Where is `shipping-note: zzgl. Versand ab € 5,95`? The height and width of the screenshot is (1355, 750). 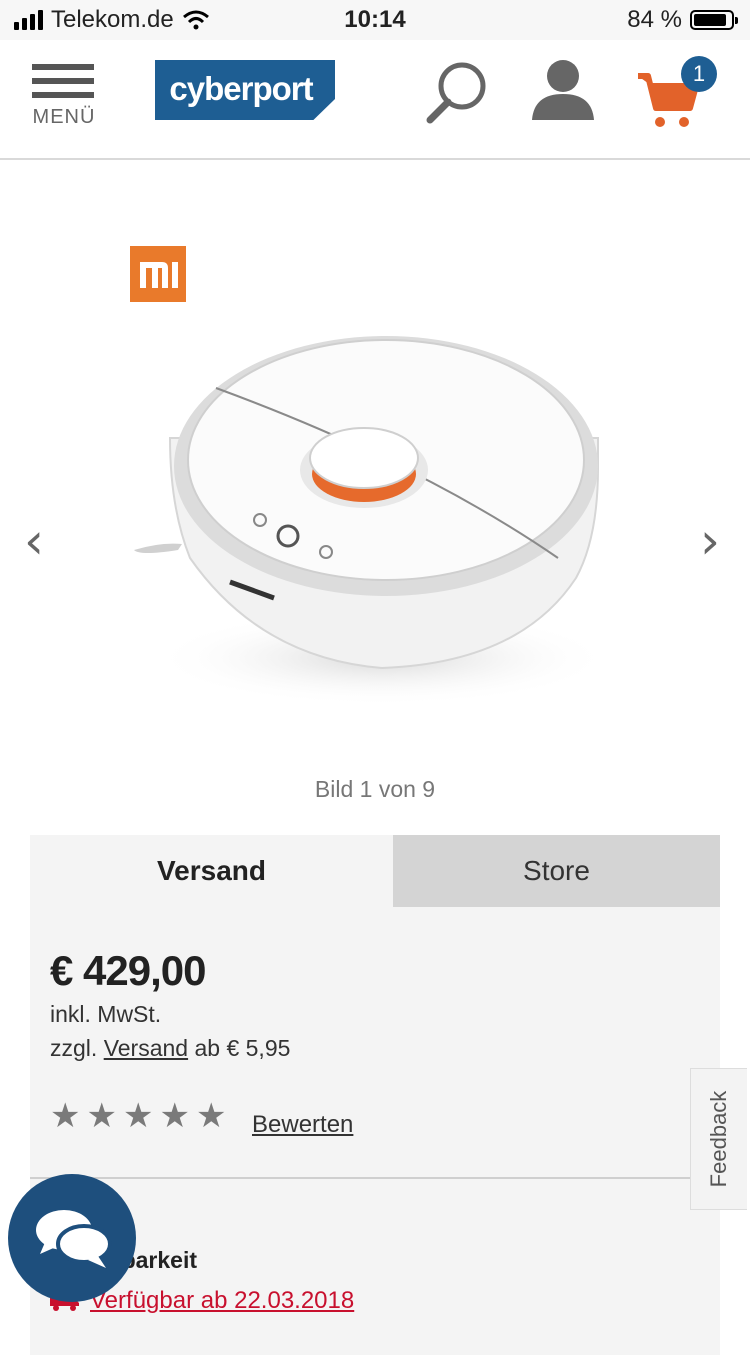 shipping-note: zzgl. Versand ab € 5,95 is located at coordinates (170, 1048).